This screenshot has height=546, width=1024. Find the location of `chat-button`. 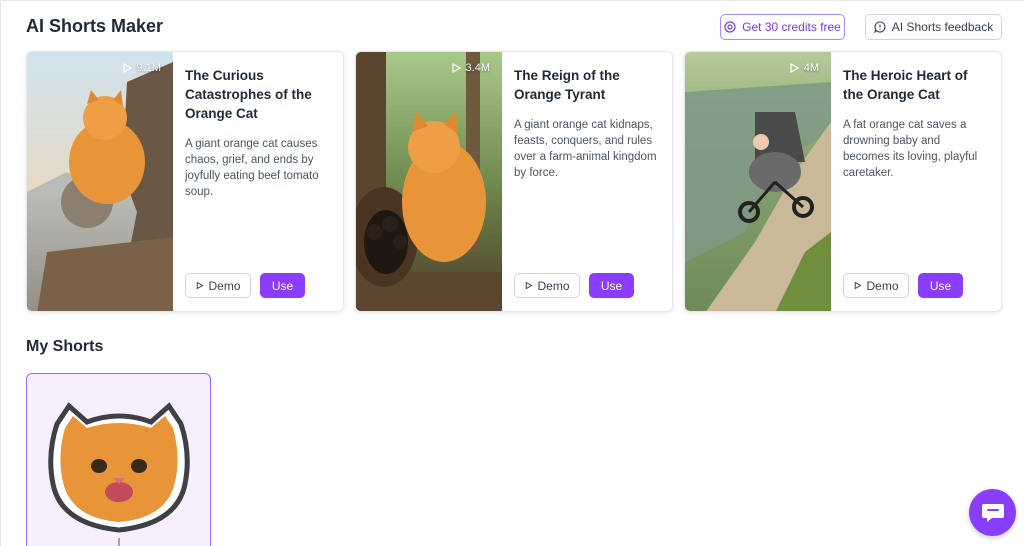

chat-button is located at coordinates (992, 512).